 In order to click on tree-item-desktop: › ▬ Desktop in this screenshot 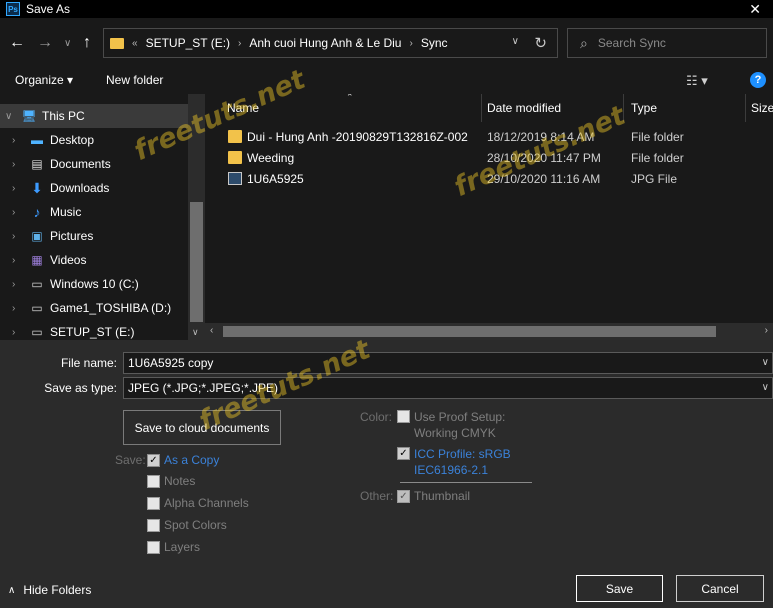, I will do `click(94, 140)`.